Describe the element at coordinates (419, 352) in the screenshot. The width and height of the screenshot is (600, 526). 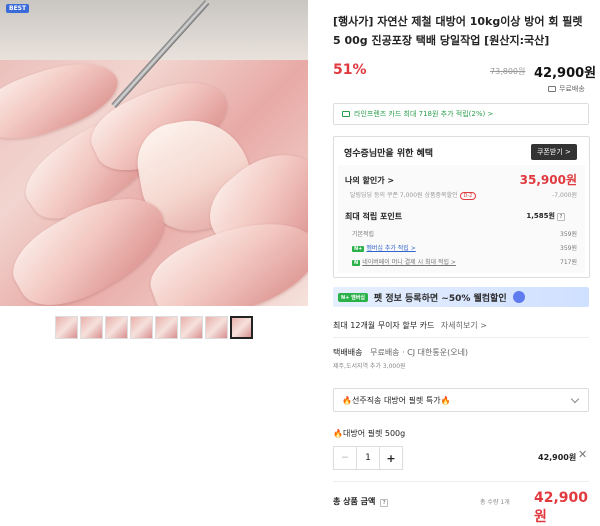
I see `delivery-detail: 무료배송 · CJ 대한통운(오네)` at that location.